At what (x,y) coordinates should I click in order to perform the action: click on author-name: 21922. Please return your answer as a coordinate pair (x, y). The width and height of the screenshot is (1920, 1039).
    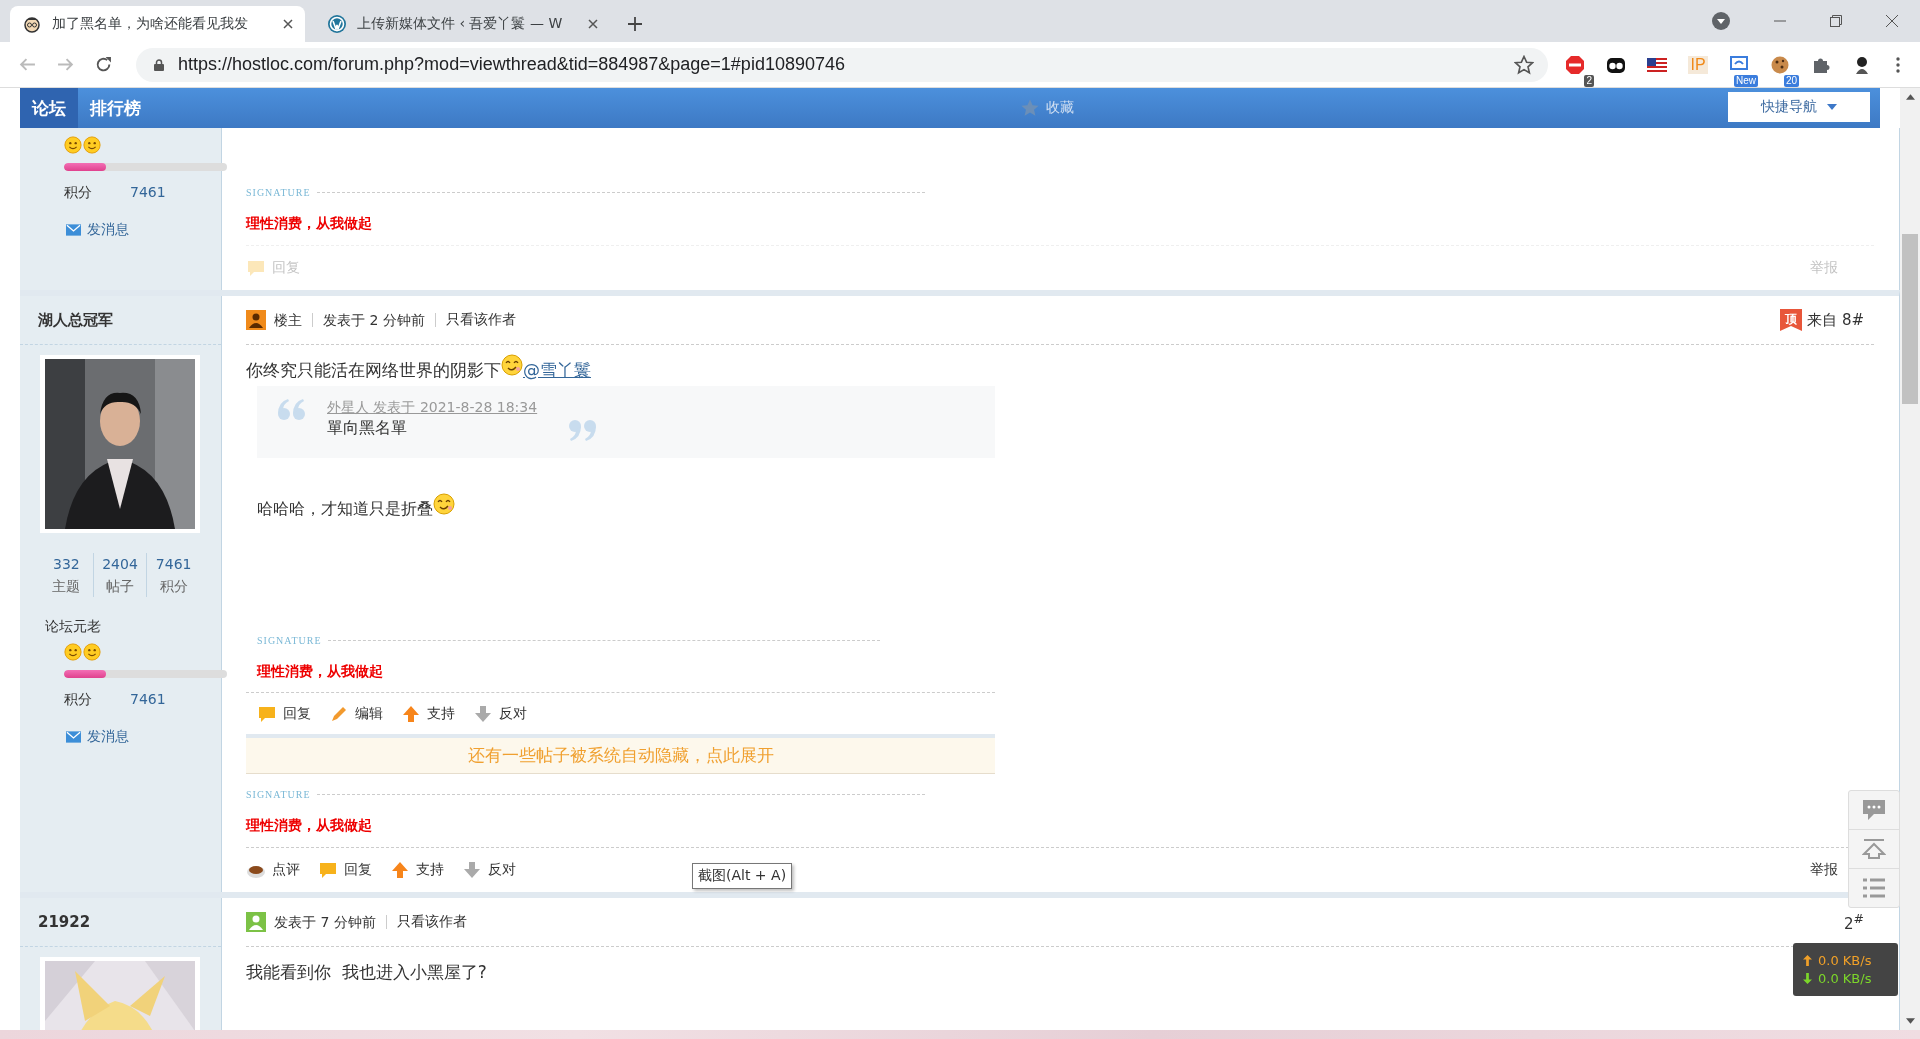
    Looking at the image, I should click on (120, 922).